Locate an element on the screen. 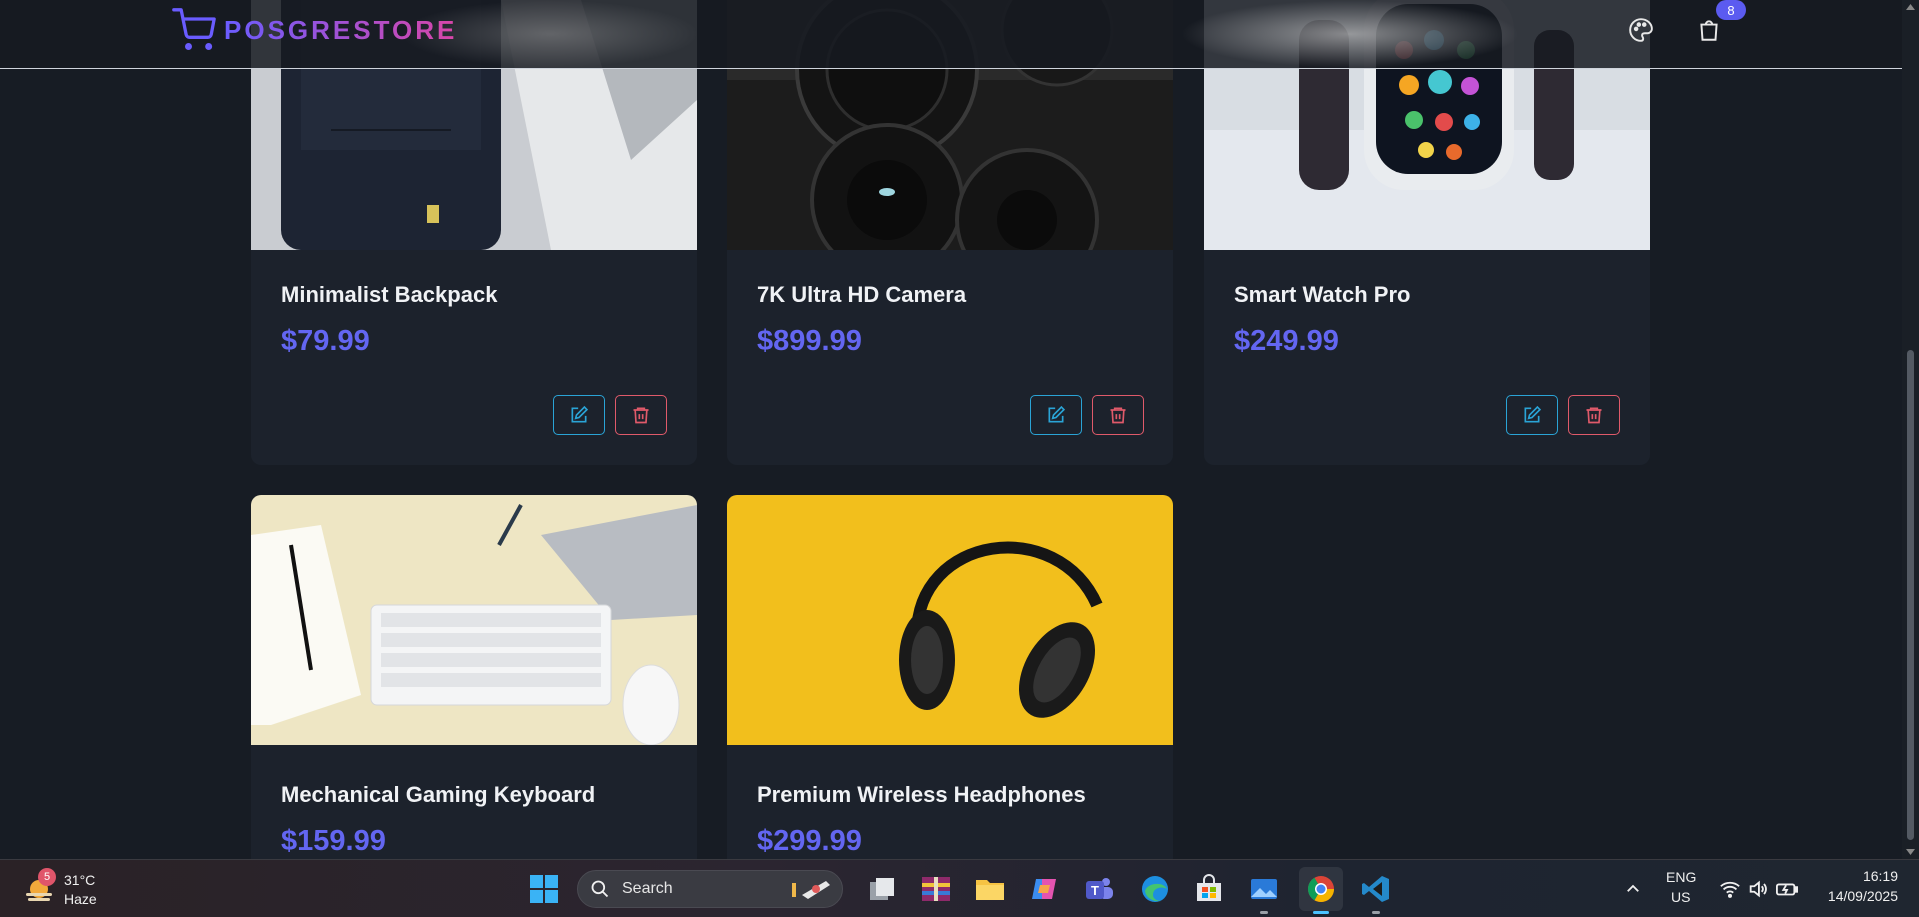  weather-description: Haze is located at coordinates (80, 899).